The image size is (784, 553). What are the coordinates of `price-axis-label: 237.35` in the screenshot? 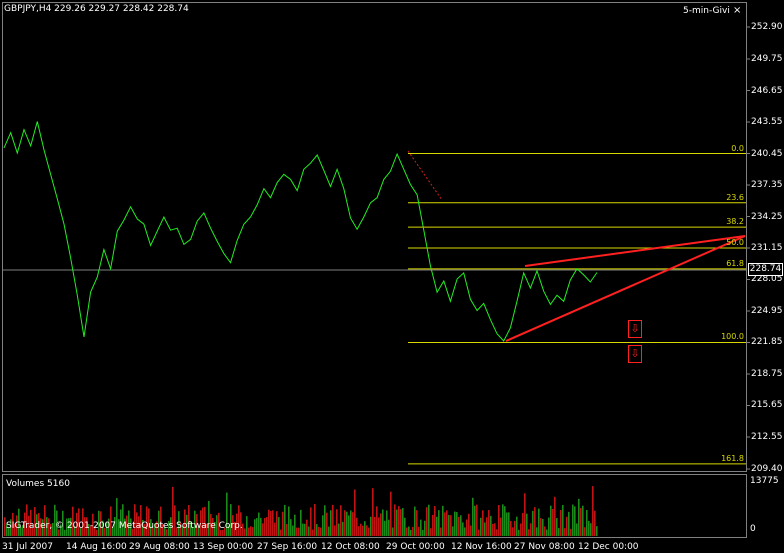 It's located at (767, 185).